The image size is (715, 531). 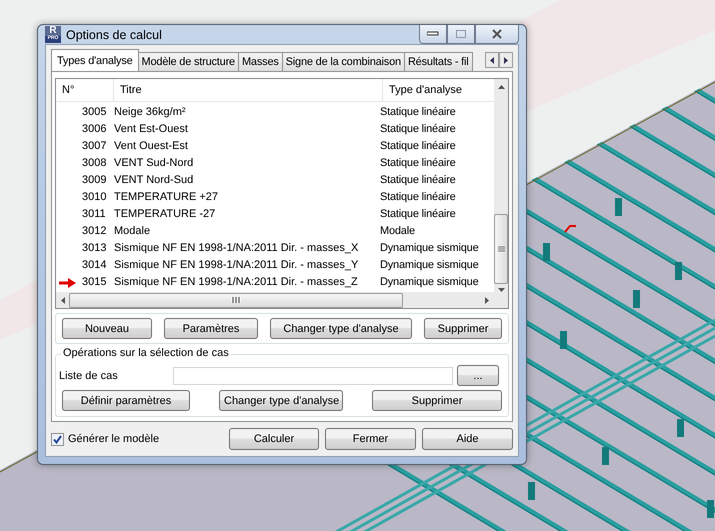 What do you see at coordinates (313, 375) in the screenshot?
I see `input-field` at bounding box center [313, 375].